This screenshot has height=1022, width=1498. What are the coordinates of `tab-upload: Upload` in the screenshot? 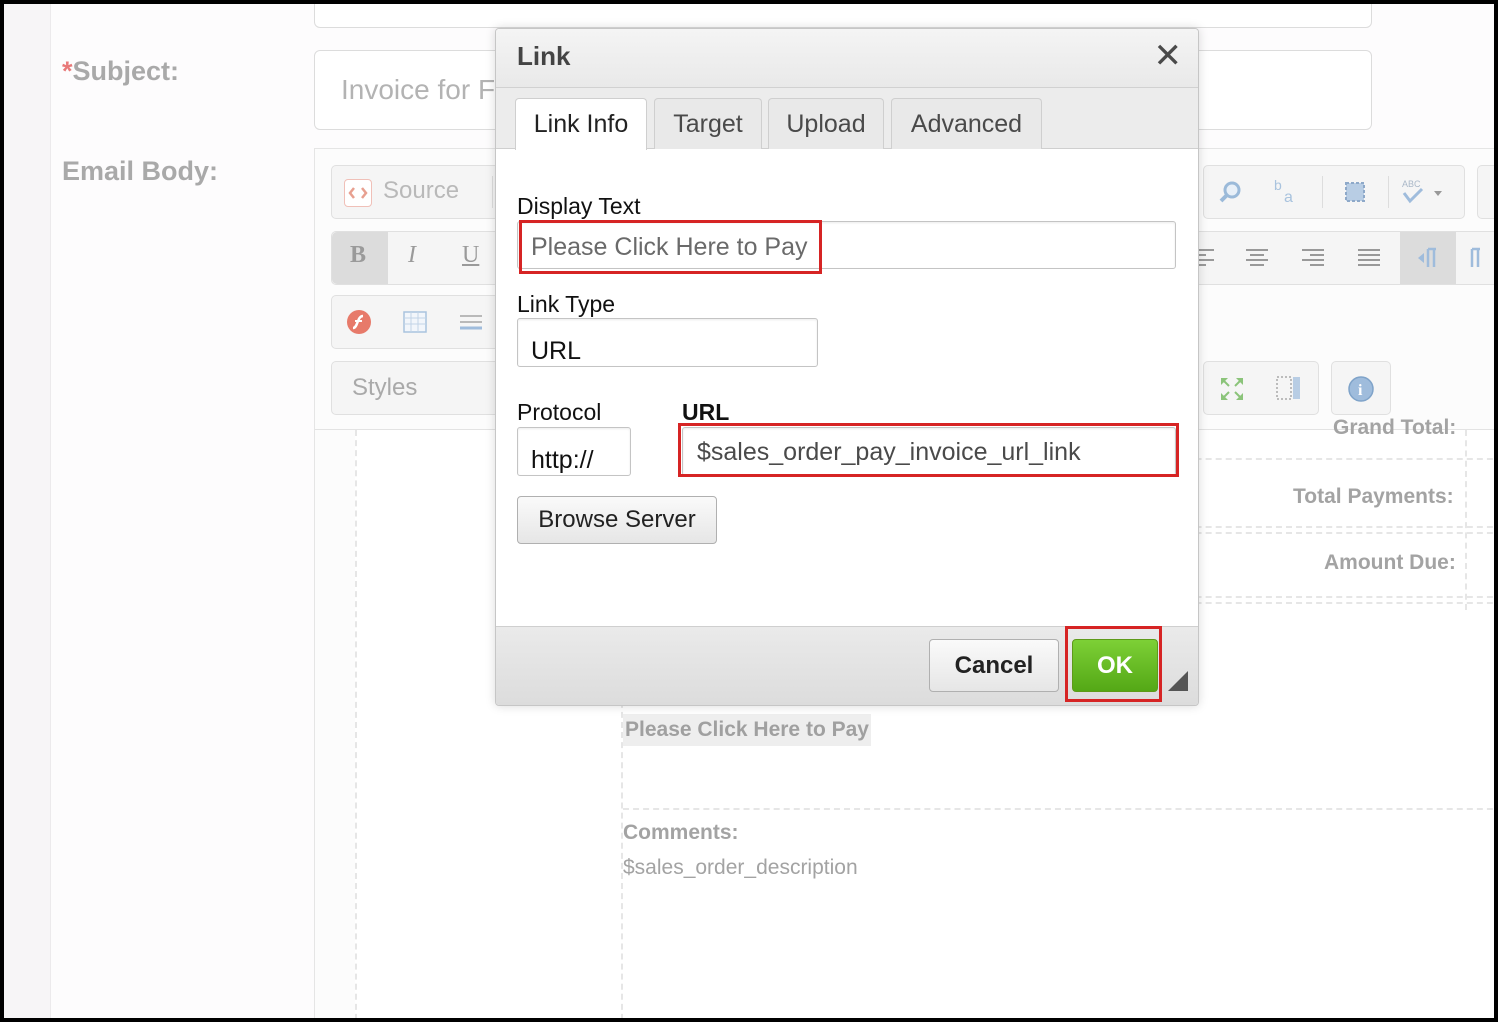 It's located at (826, 123).